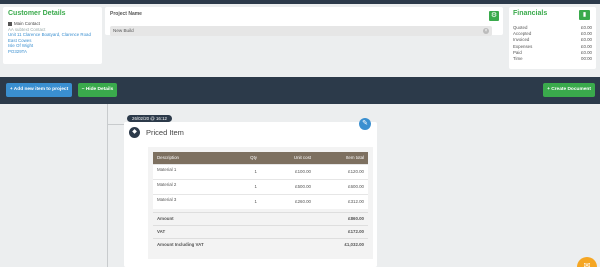 The image size is (600, 267). What do you see at coordinates (486, 31) in the screenshot?
I see `clear-icon: ×` at bounding box center [486, 31].